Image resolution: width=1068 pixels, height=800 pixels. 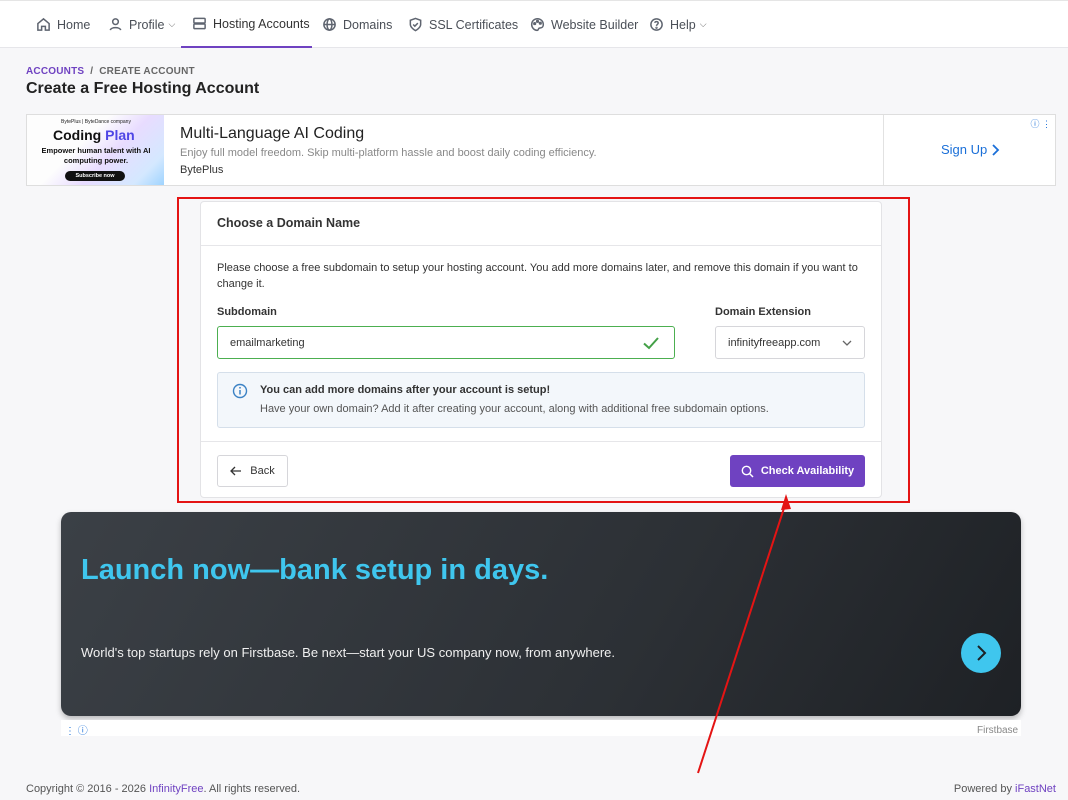 I want to click on nav-ssl-certificates-label: SSL Certificates, so click(x=474, y=24).